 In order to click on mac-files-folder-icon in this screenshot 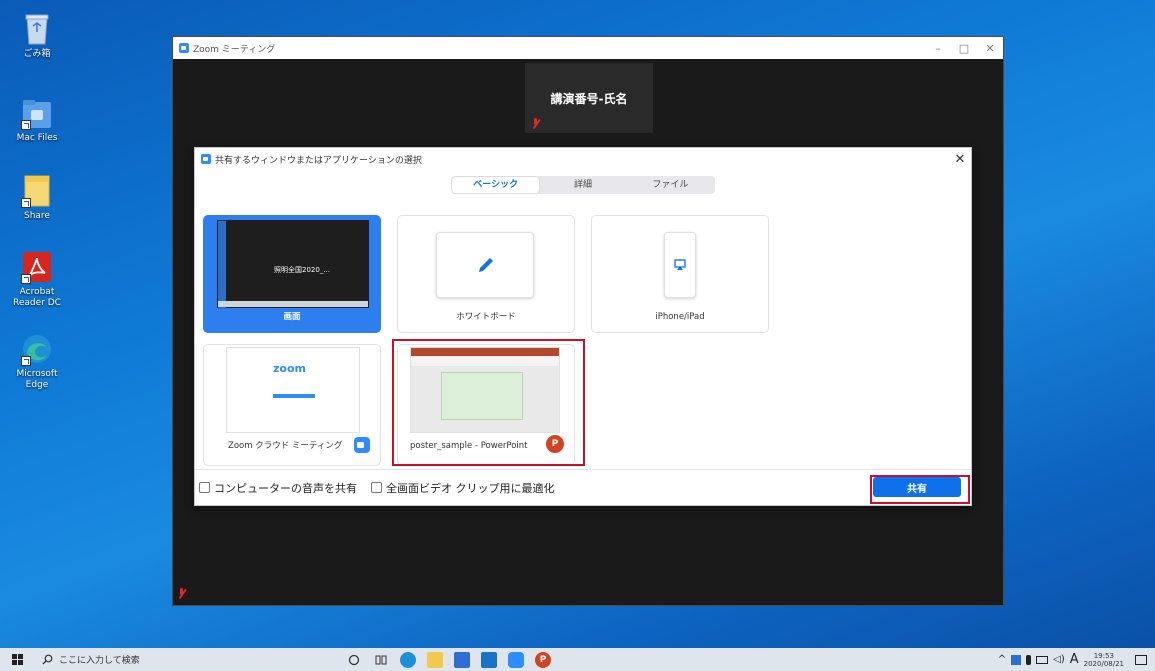, I will do `click(37, 113)`.